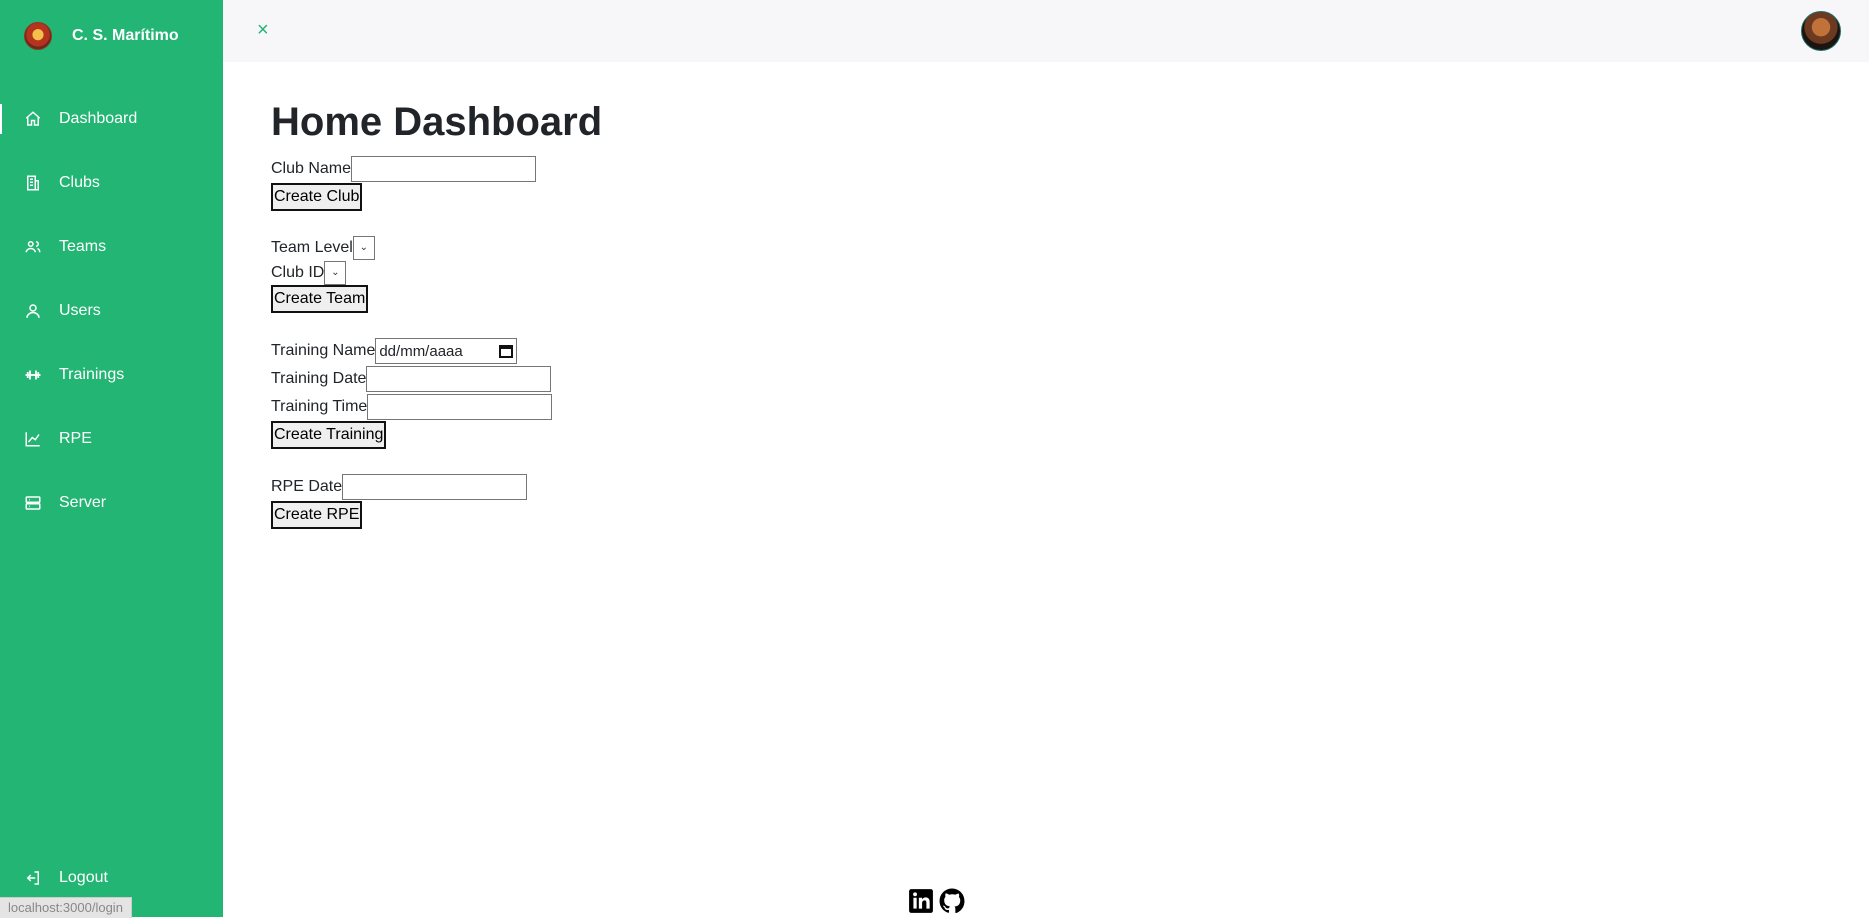 Image resolution: width=1869 pixels, height=918 pixels. Describe the element at coordinates (506, 351) in the screenshot. I see `calendar-icon` at that location.